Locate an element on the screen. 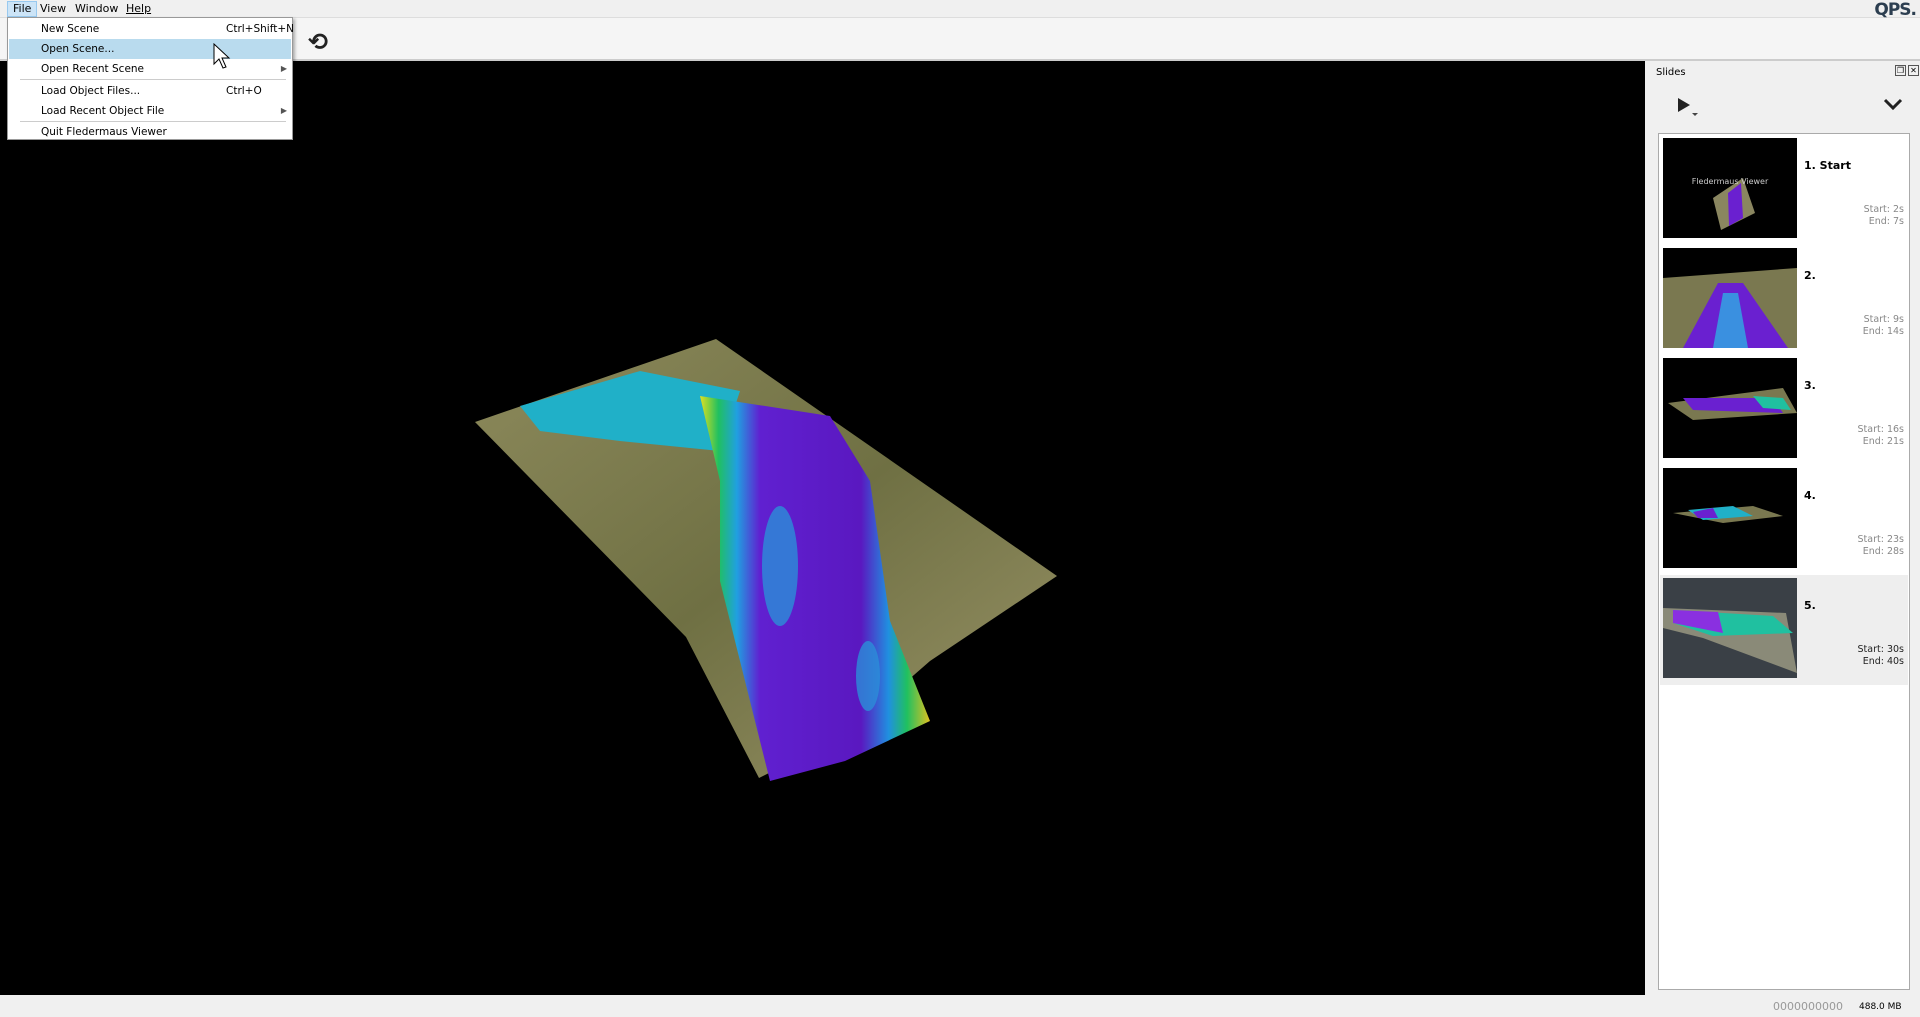 The image size is (1920, 1017). menu-separator is located at coordinates (153, 79).